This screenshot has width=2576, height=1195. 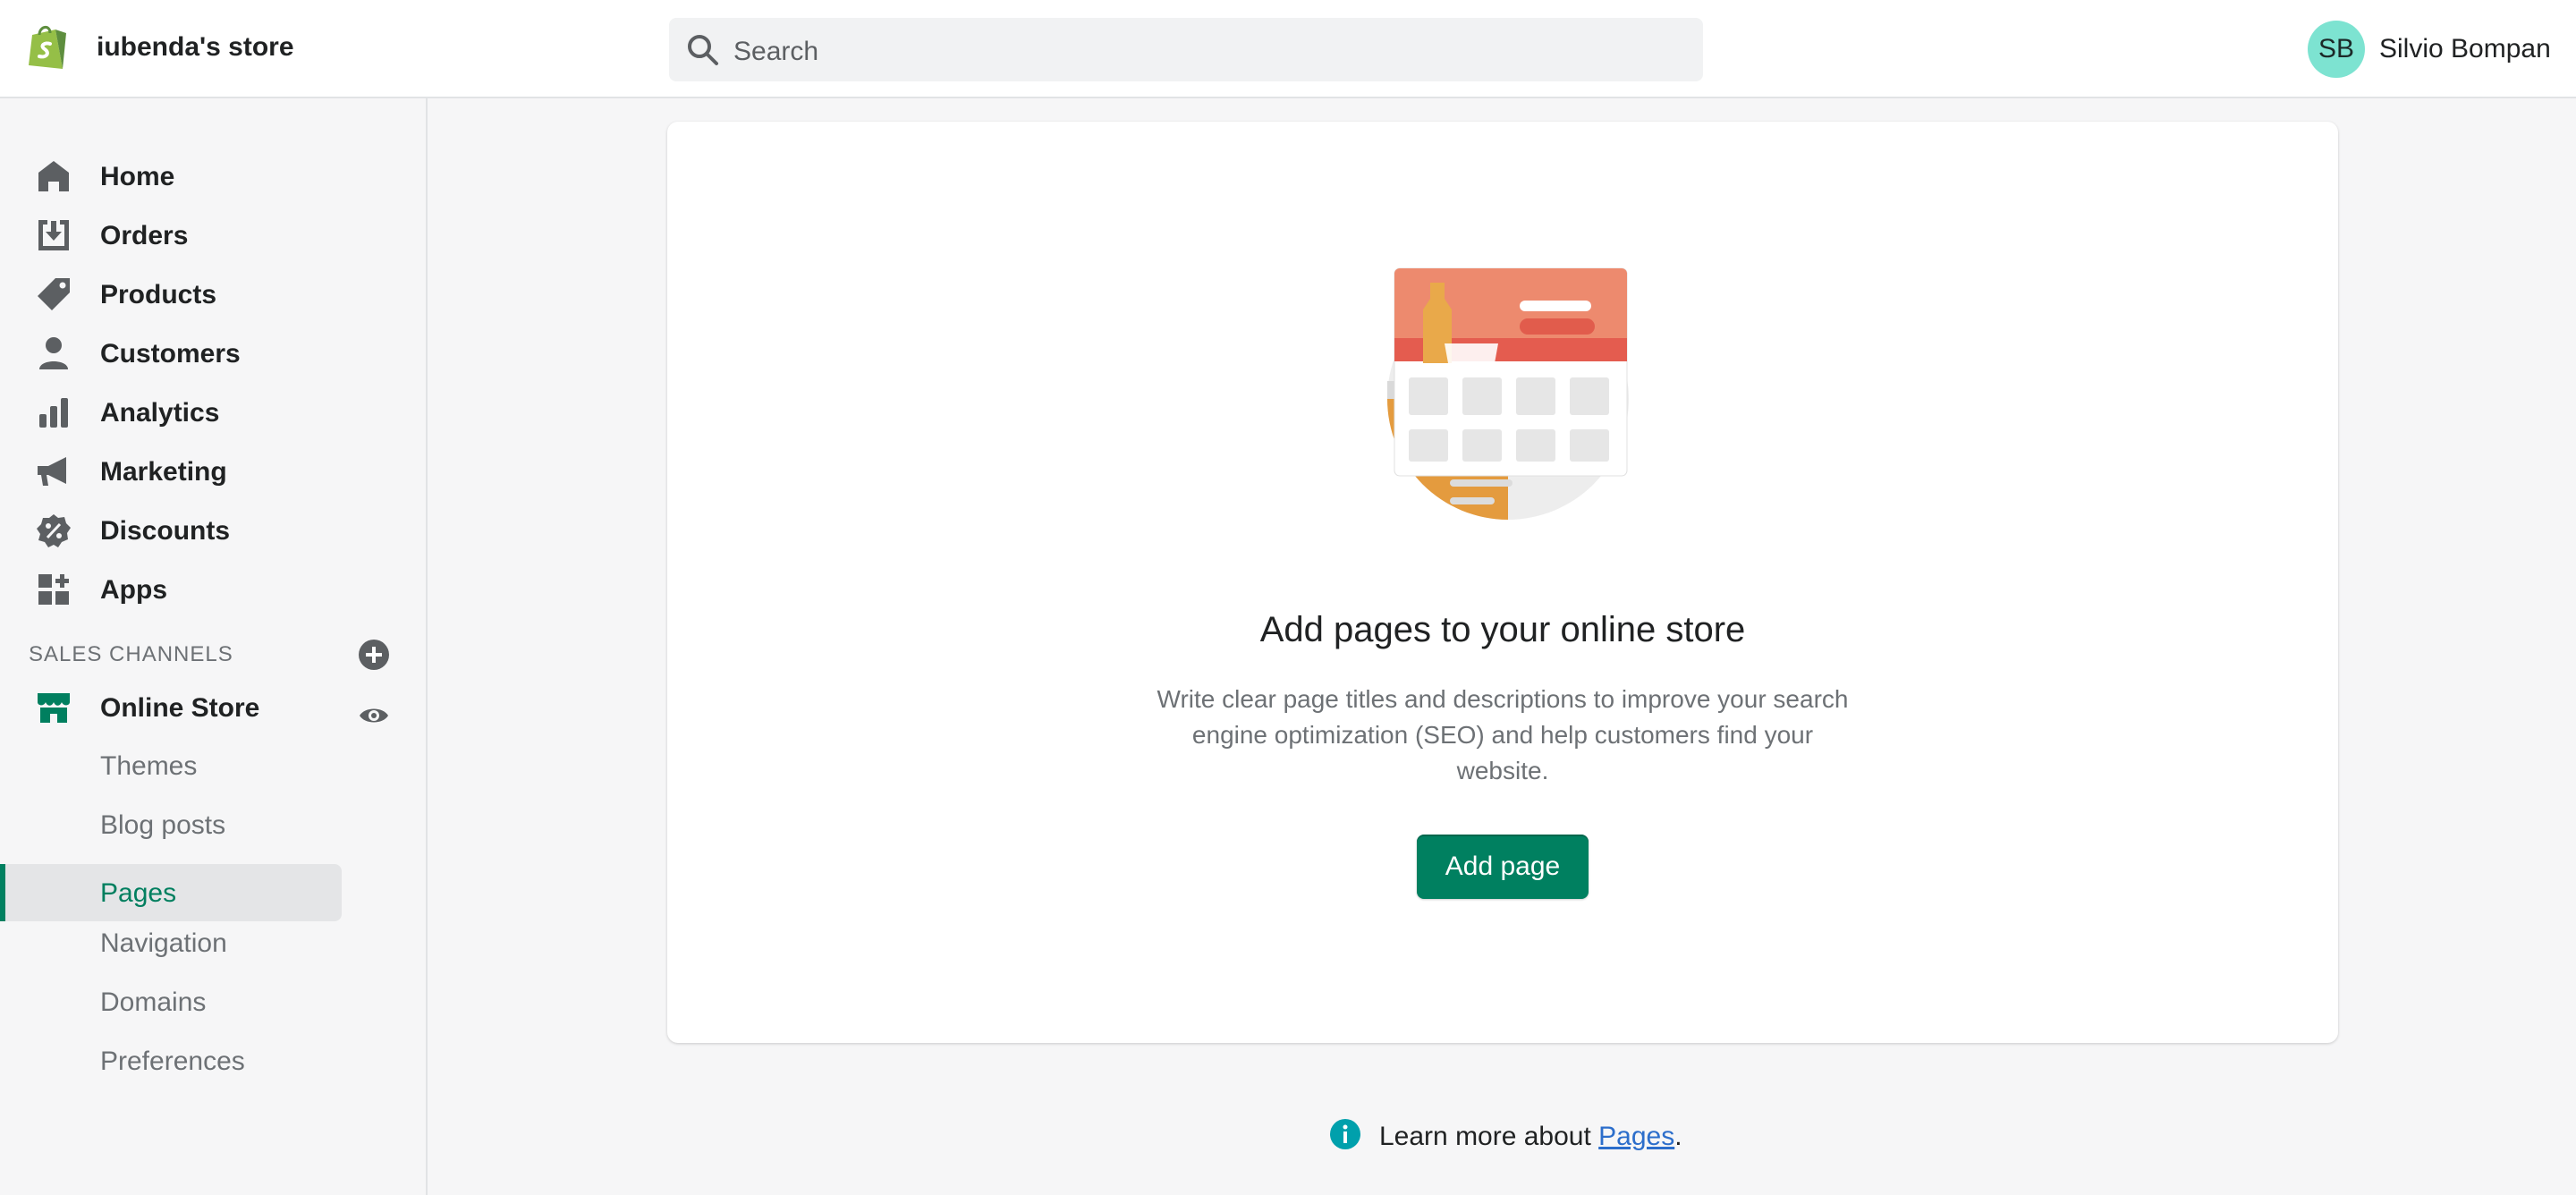 I want to click on sidebar-item-analytics: Analytics, so click(x=179, y=412).